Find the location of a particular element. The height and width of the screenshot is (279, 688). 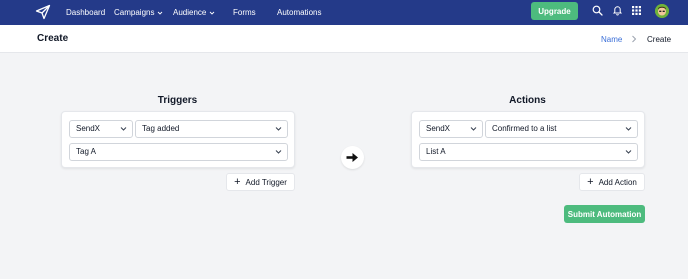

nav-automations: Automations is located at coordinates (299, 12).